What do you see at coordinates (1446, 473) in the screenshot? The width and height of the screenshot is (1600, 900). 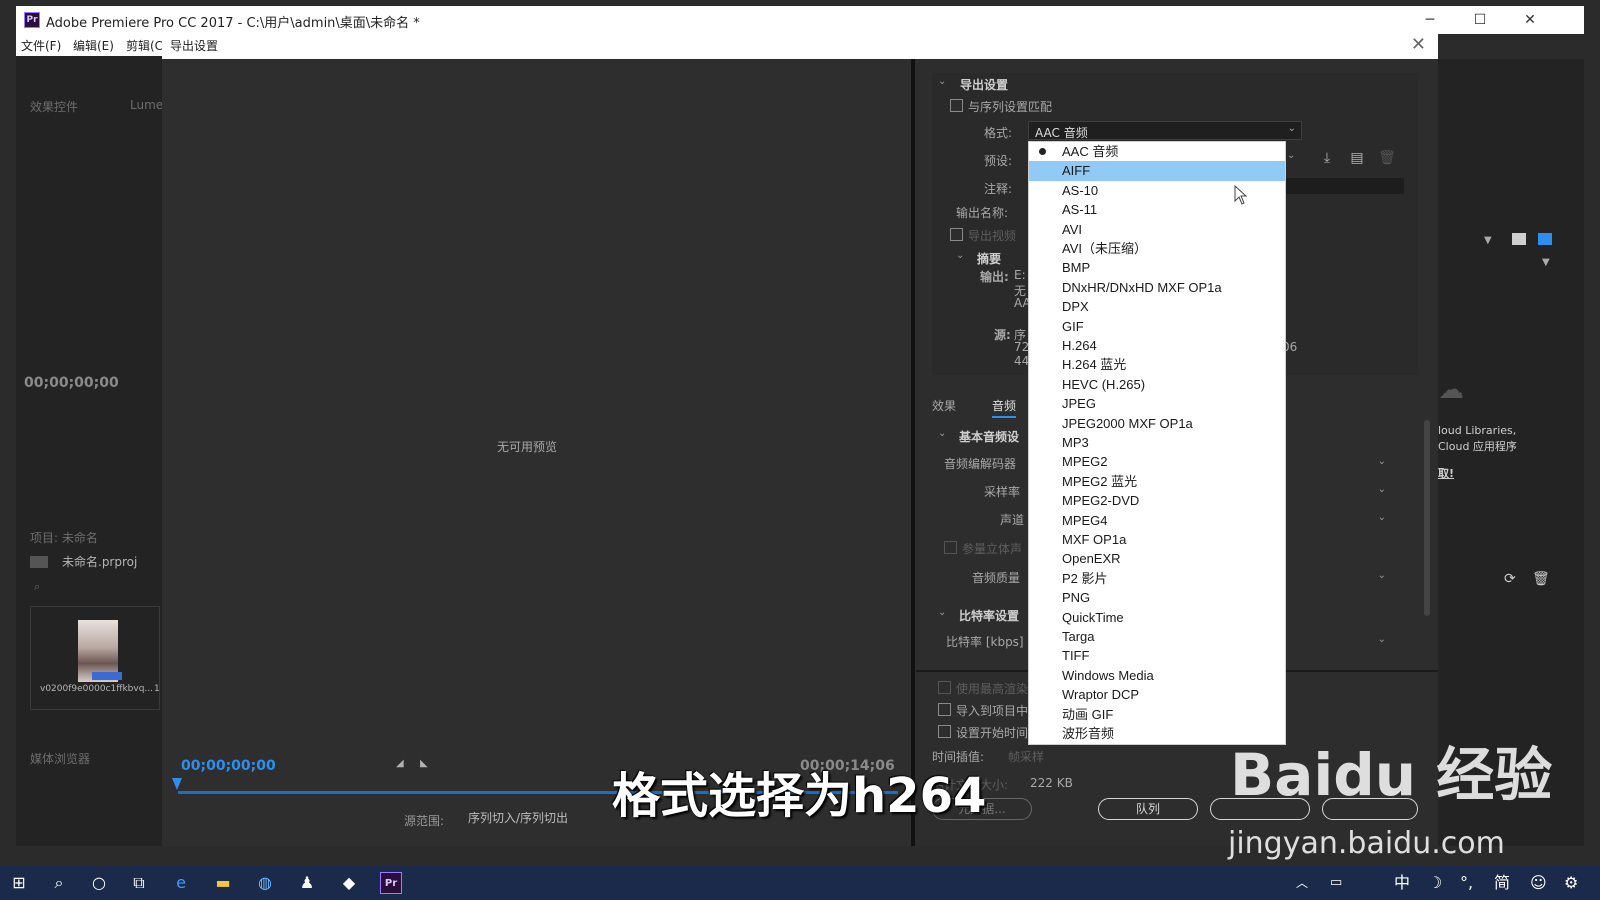 I see `cc-link: 取!` at bounding box center [1446, 473].